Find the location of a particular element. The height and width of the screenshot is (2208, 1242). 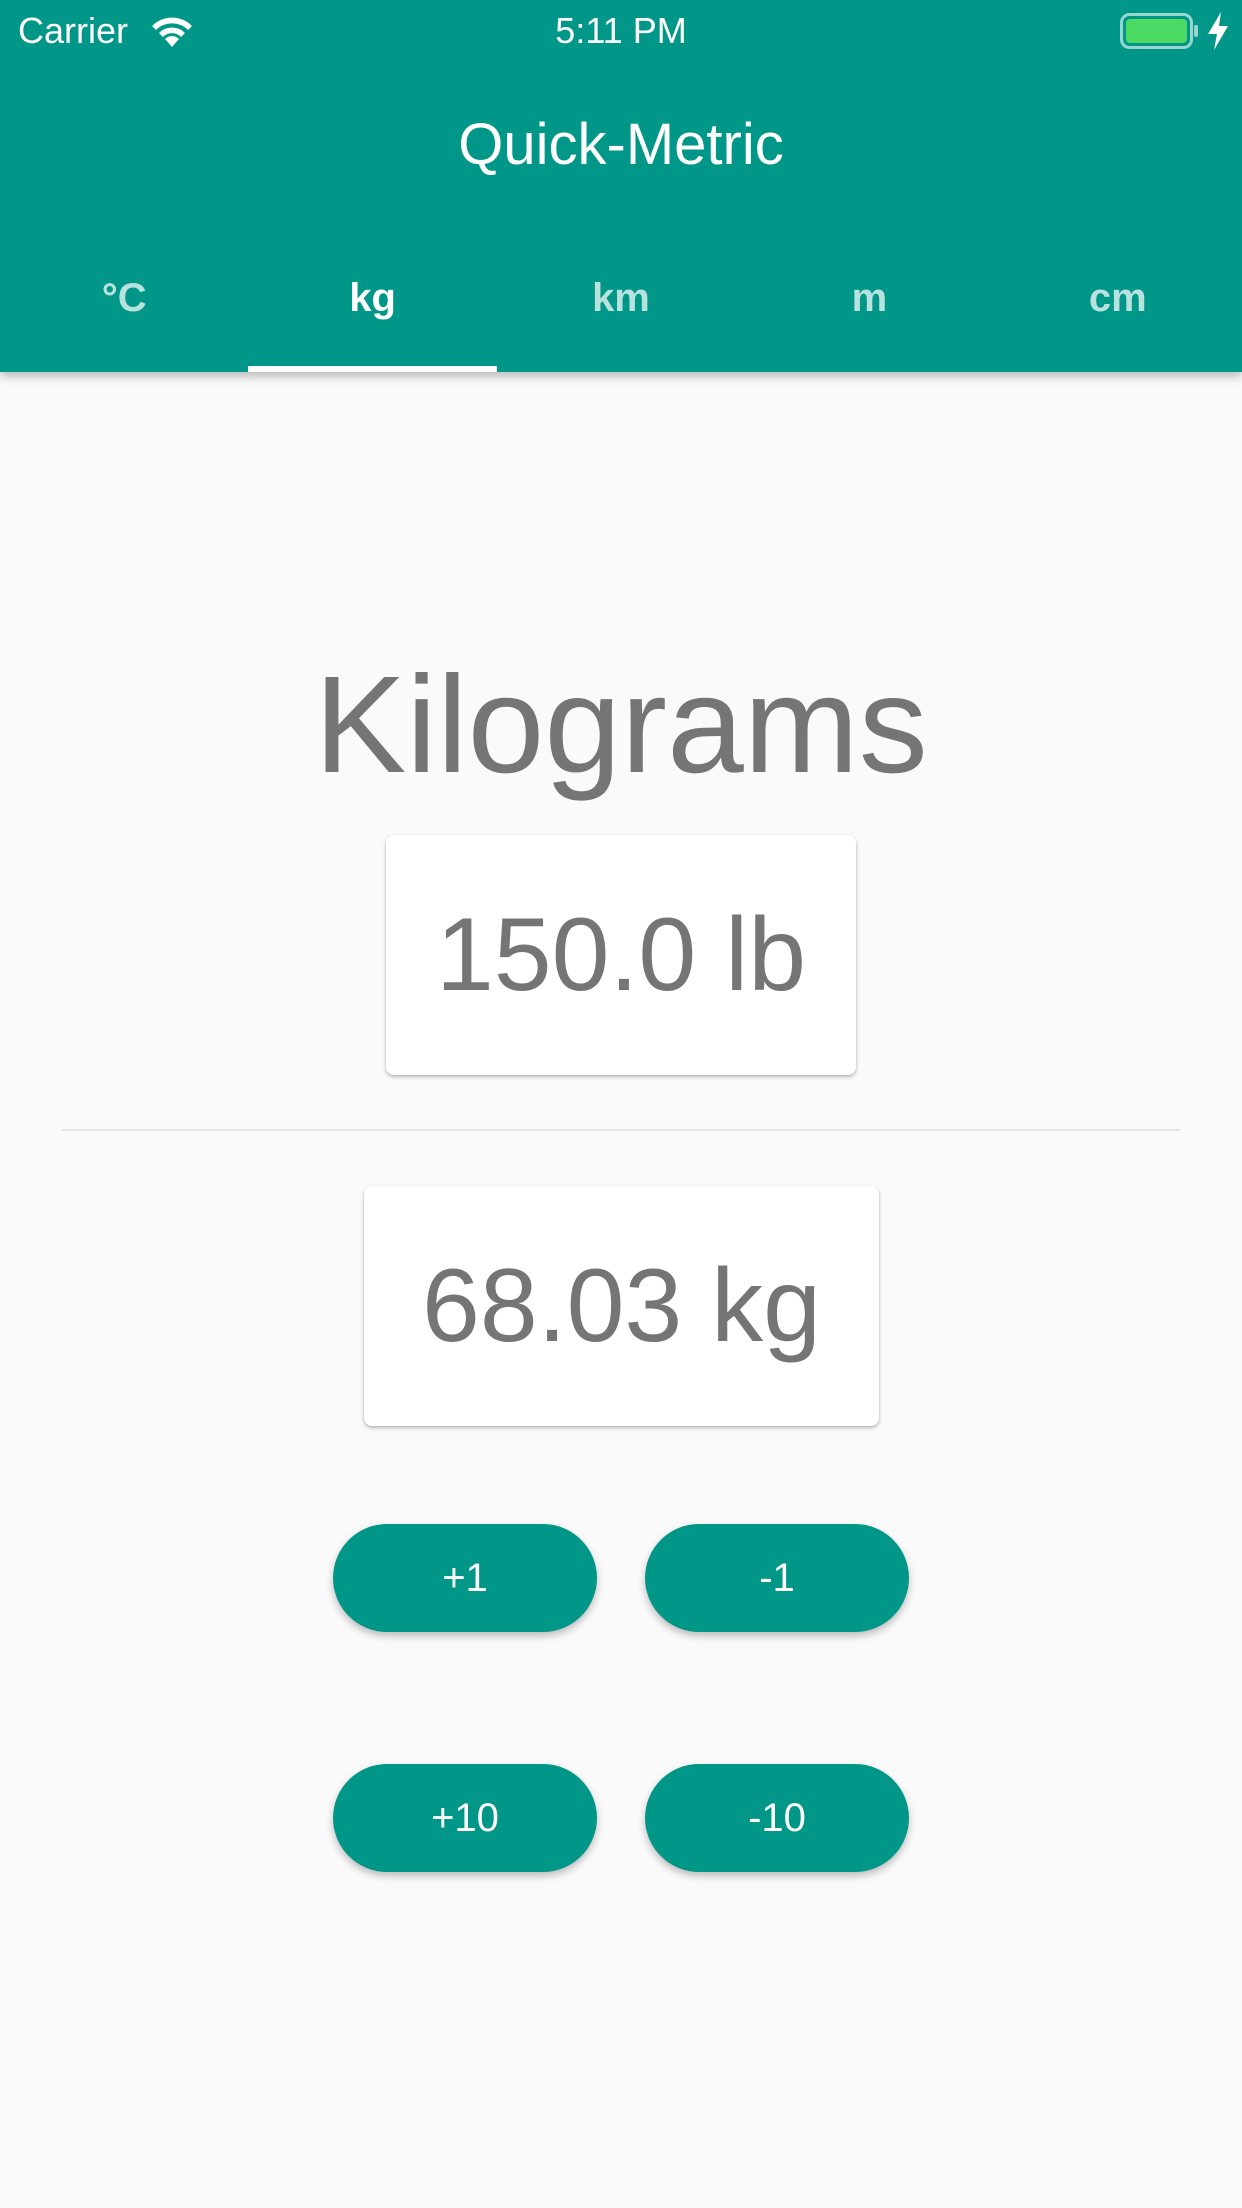

status-bar: Carrier 5:11 PM is located at coordinates (621, 31).